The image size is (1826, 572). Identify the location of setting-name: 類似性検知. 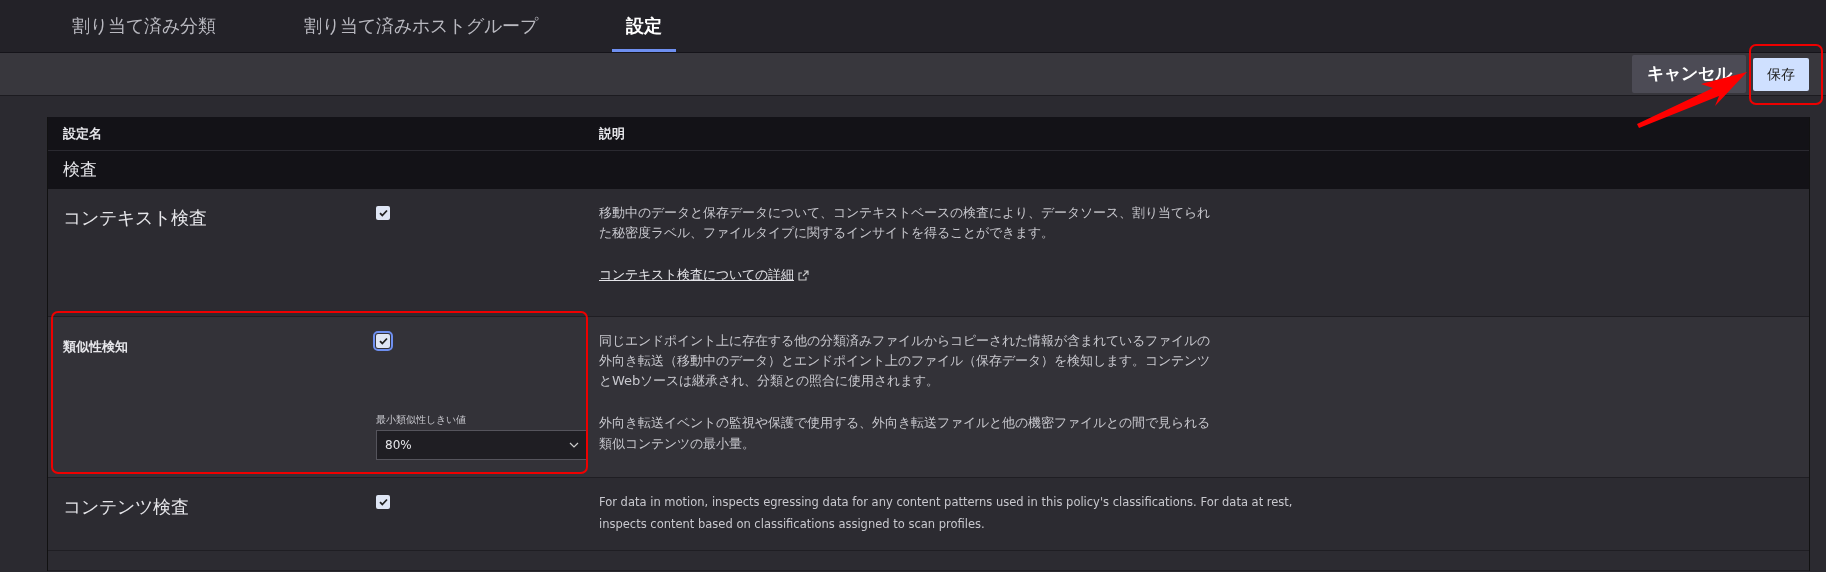
(95, 346).